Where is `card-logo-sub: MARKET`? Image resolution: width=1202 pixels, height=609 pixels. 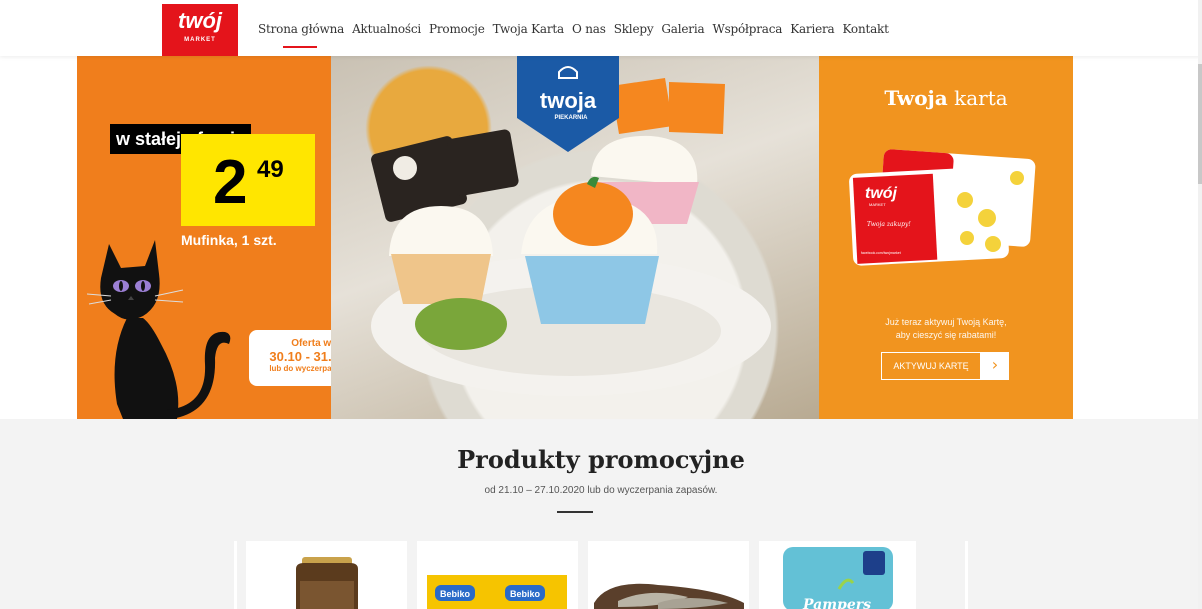 card-logo-sub: MARKET is located at coordinates (877, 204).